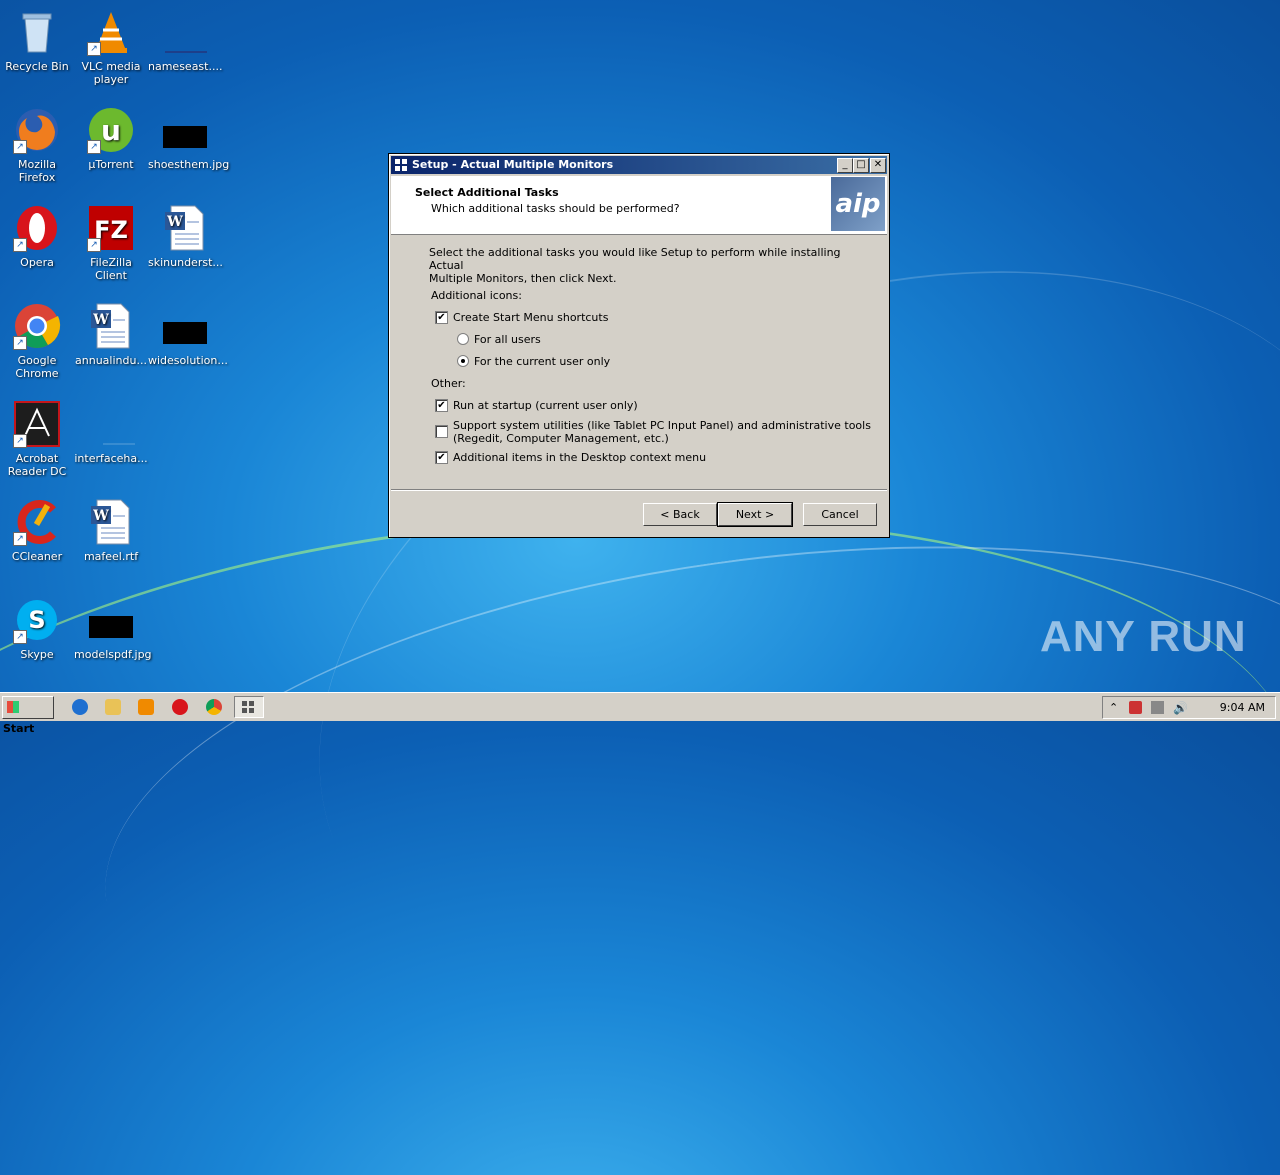 The image size is (1280, 1175). I want to click on windows-flag-icon, so click(13, 707).